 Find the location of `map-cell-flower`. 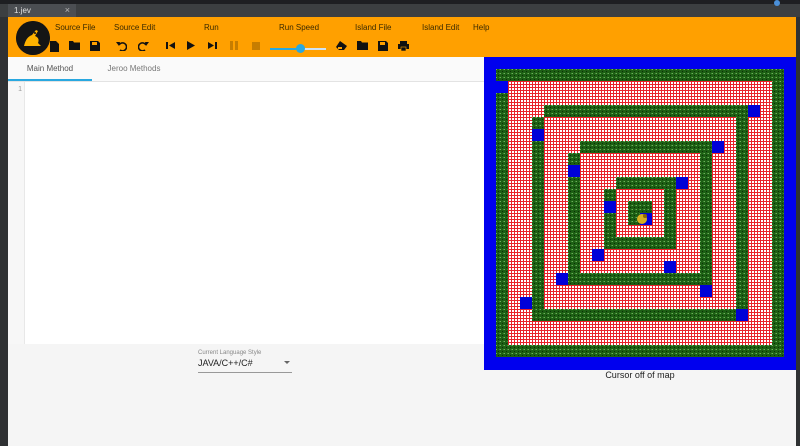

map-cell-flower is located at coordinates (706, 291).